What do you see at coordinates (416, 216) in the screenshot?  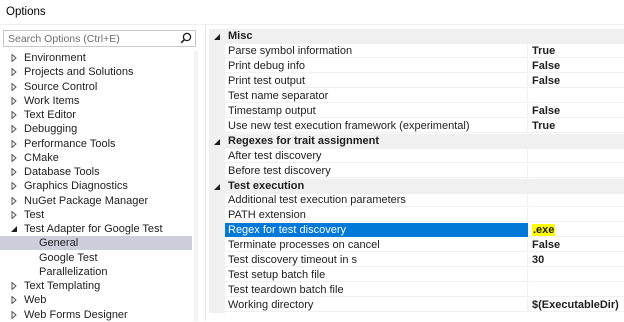 I see `property-row: PATH extension` at bounding box center [416, 216].